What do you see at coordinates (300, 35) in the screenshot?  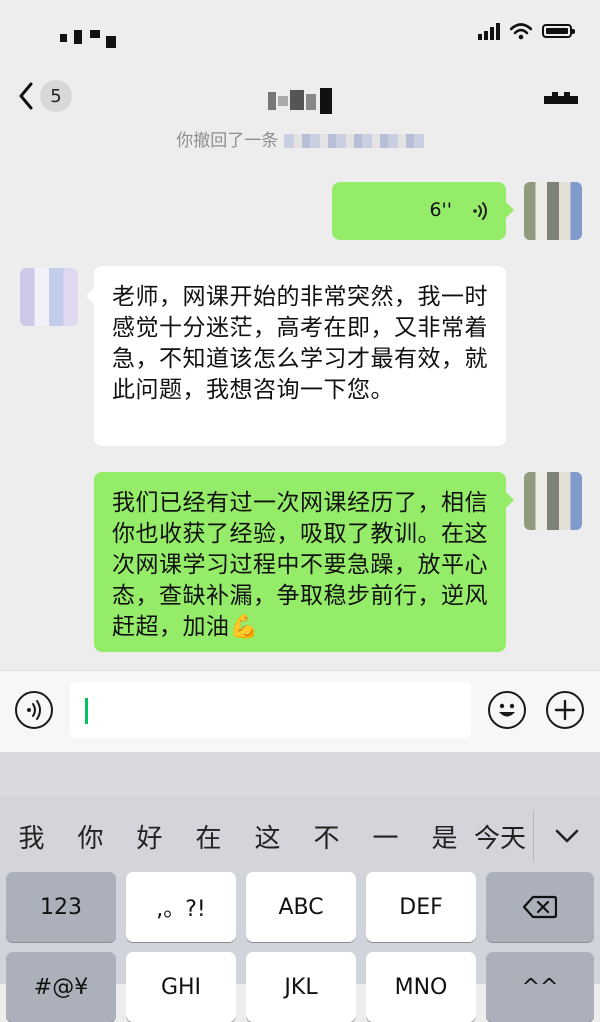 I see `status-bar` at bounding box center [300, 35].